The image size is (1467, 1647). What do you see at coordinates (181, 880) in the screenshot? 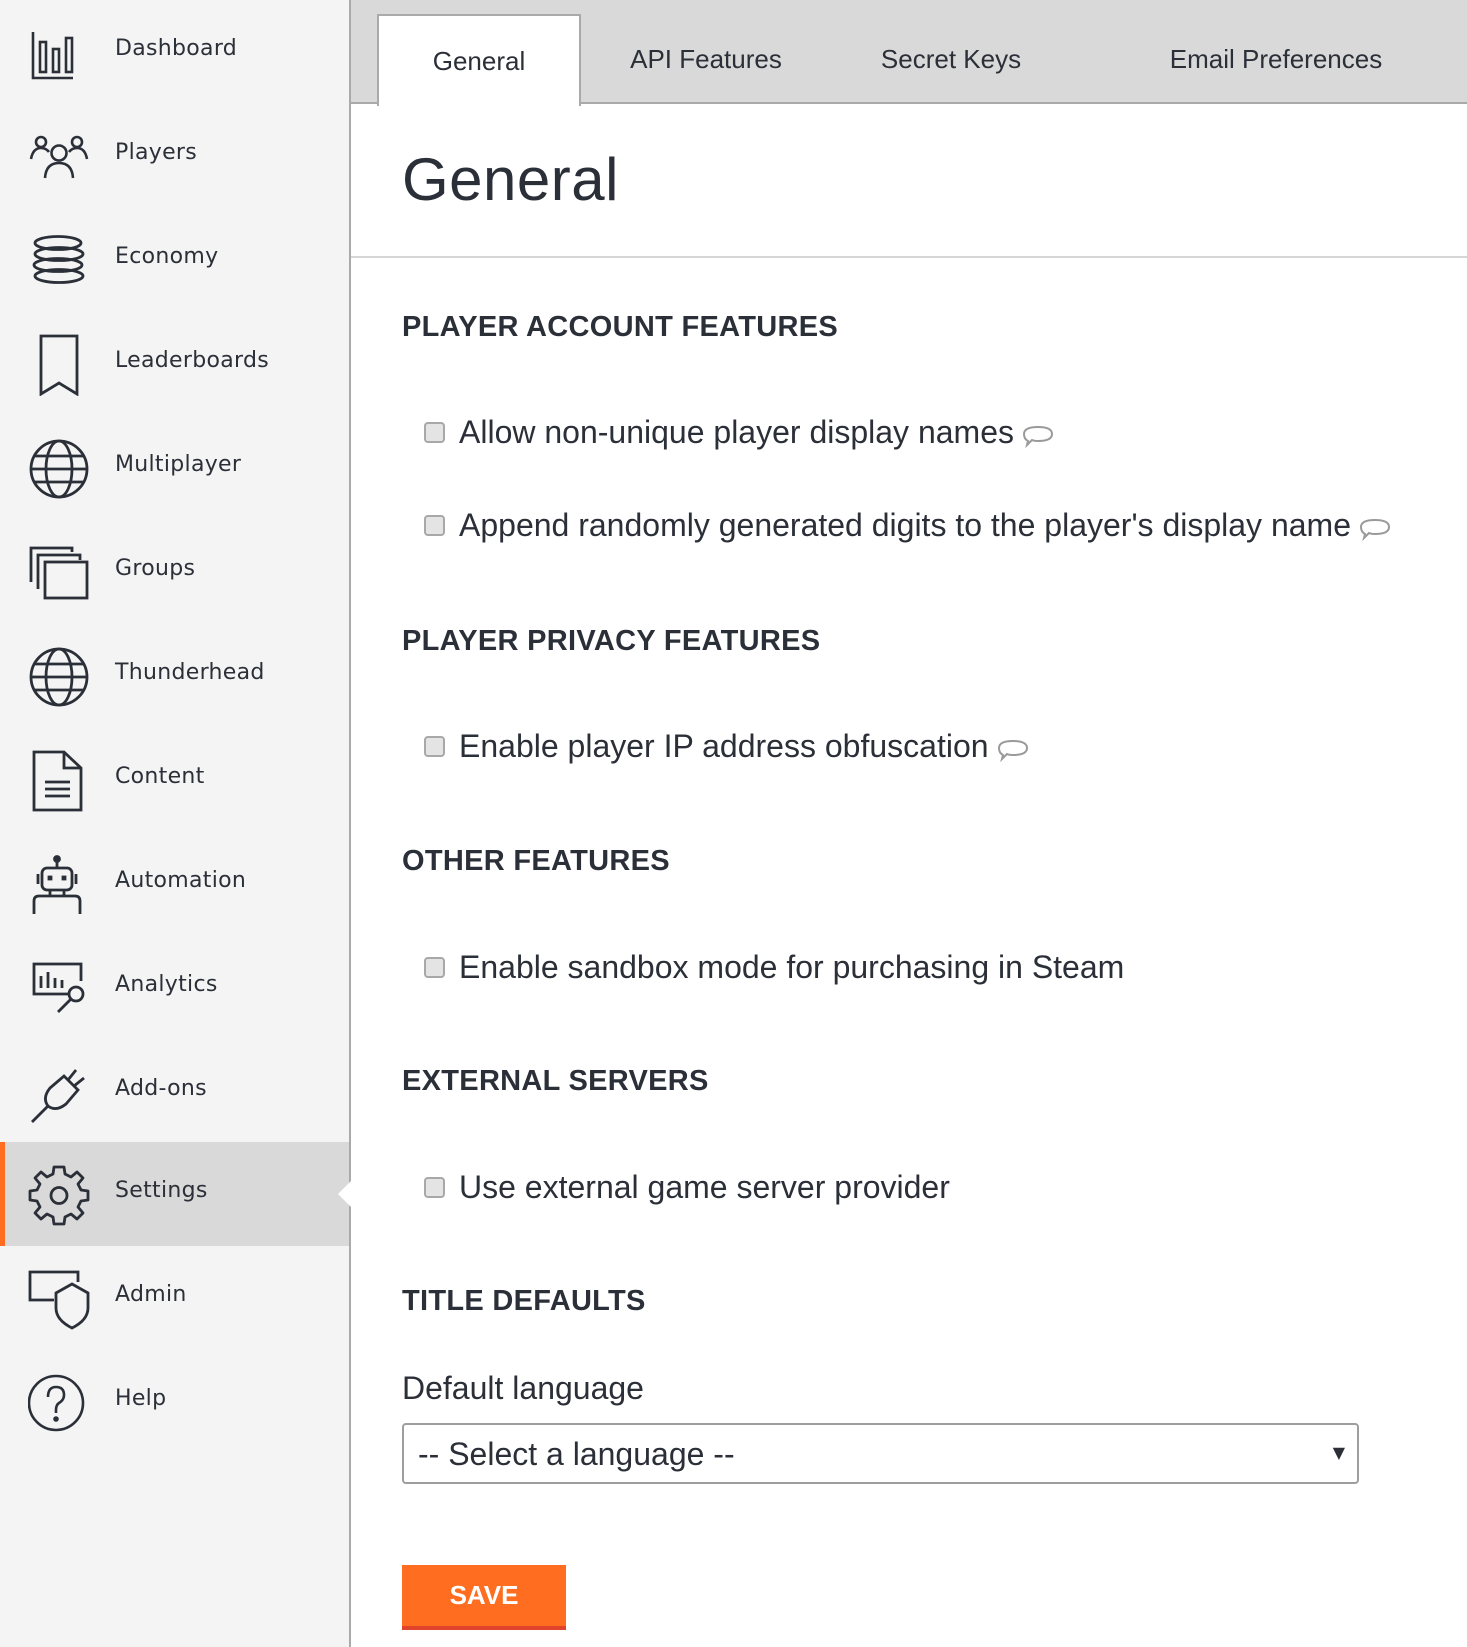
I see `sidebar-item-label: Automation` at bounding box center [181, 880].